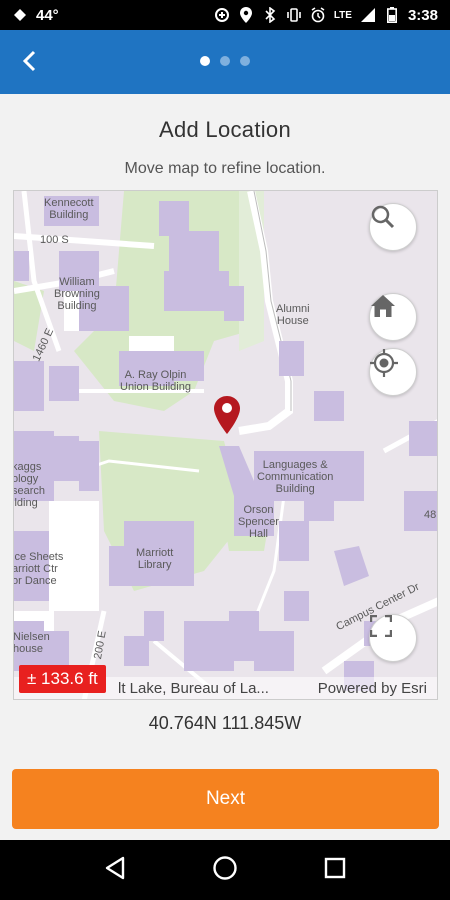  I want to click on back-triangle-icon, so click(115, 870).